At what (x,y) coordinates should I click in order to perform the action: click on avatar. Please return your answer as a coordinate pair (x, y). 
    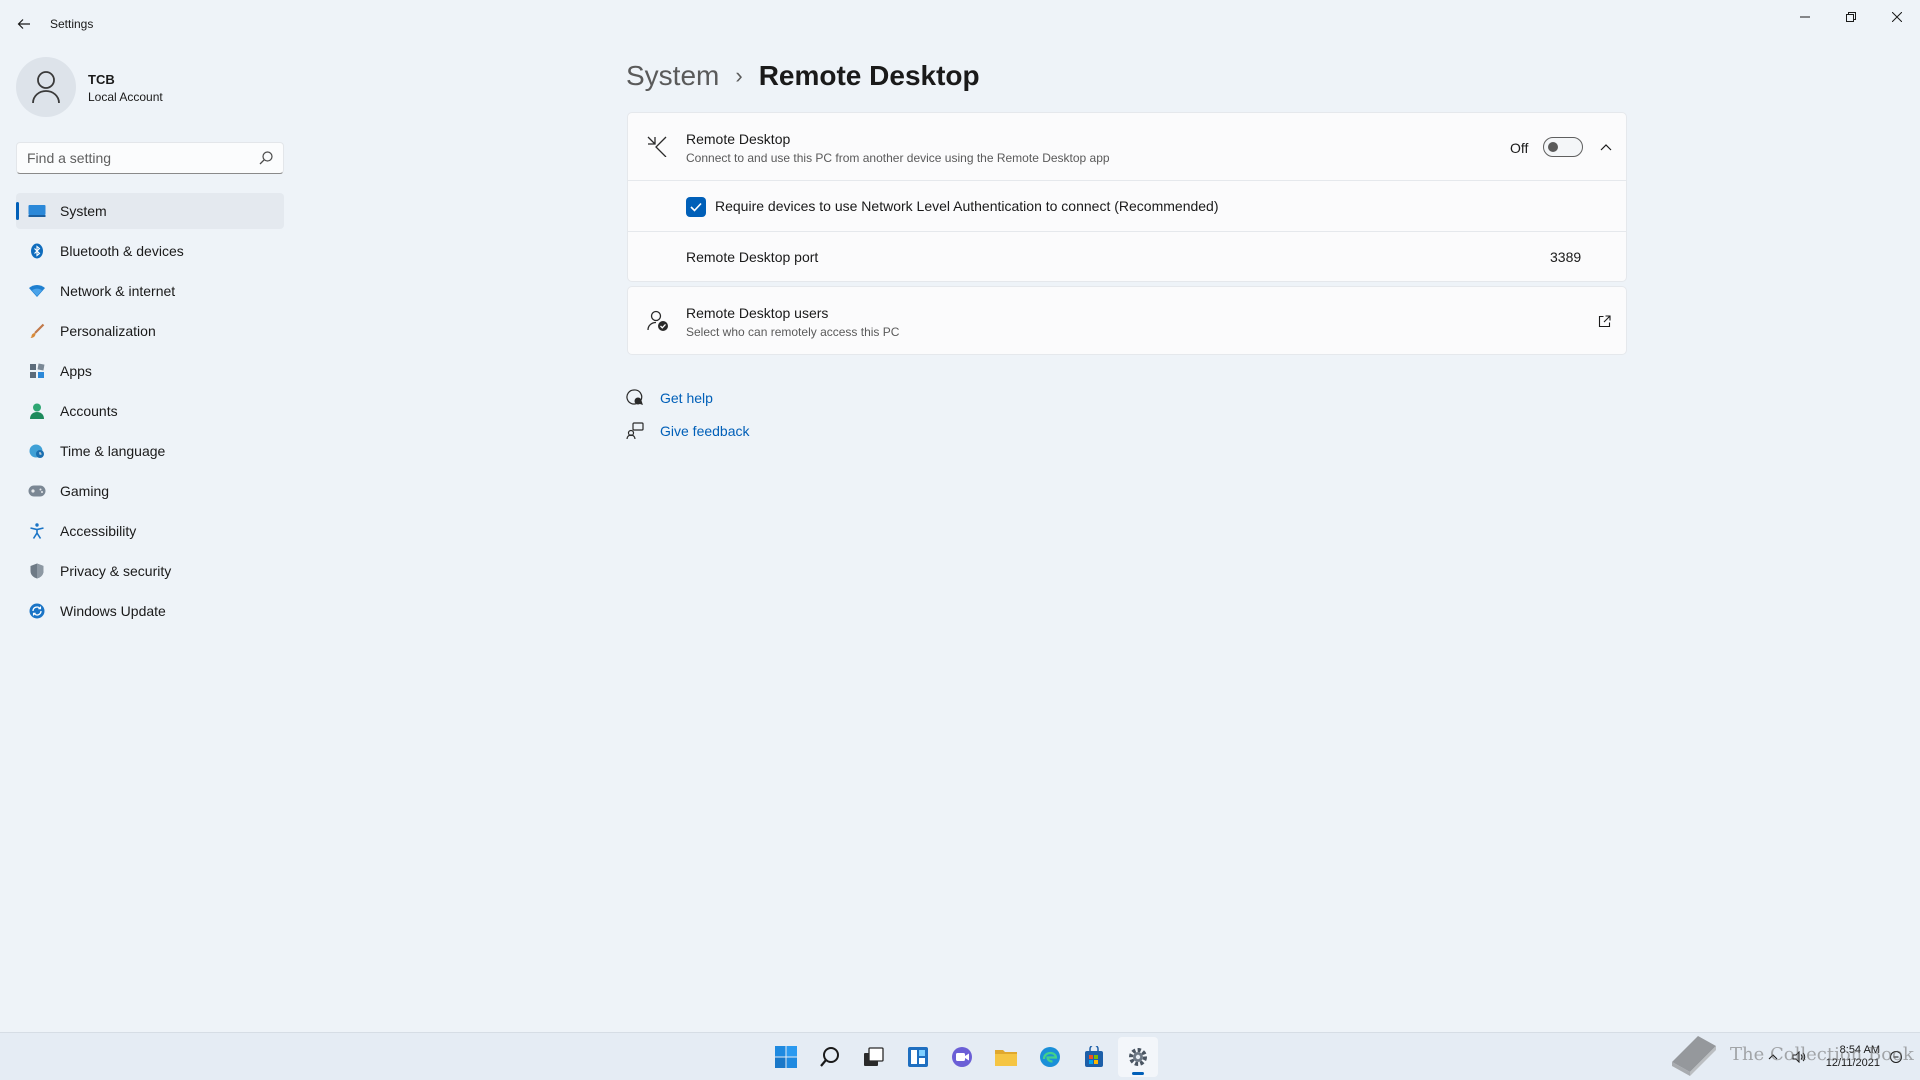
    Looking at the image, I should click on (46, 87).